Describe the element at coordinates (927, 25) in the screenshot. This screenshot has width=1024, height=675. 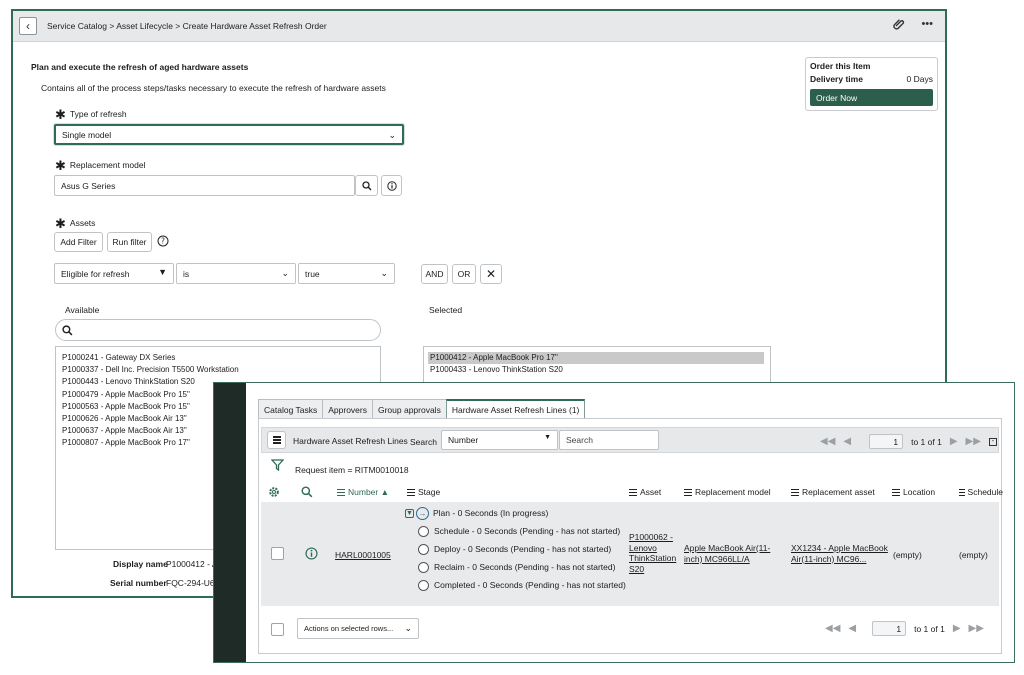
I see `more-options-icon: •••` at that location.